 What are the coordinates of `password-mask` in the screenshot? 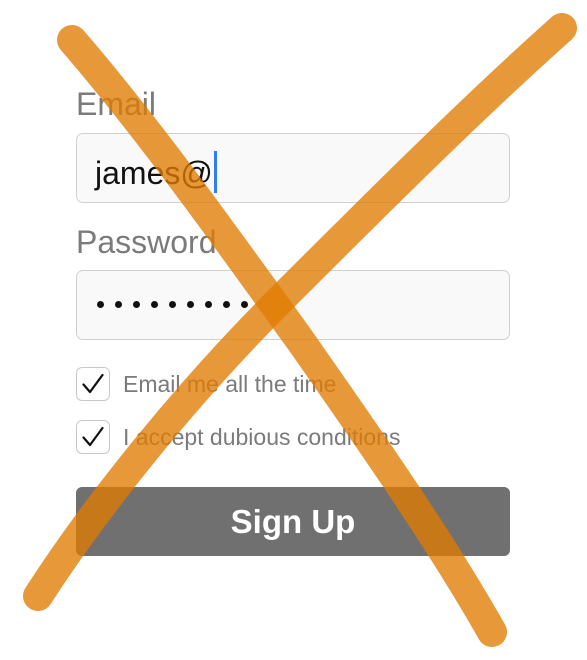 It's located at (172, 304).